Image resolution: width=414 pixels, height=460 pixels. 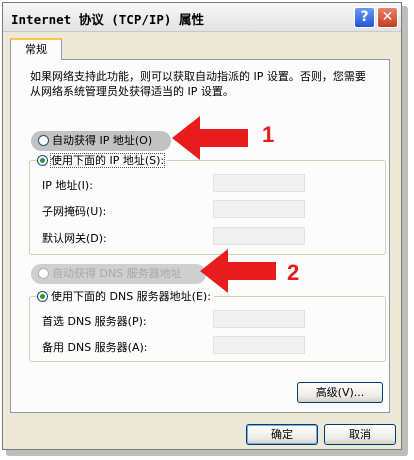 I want to click on annotation-number-2: 2, so click(x=293, y=272).